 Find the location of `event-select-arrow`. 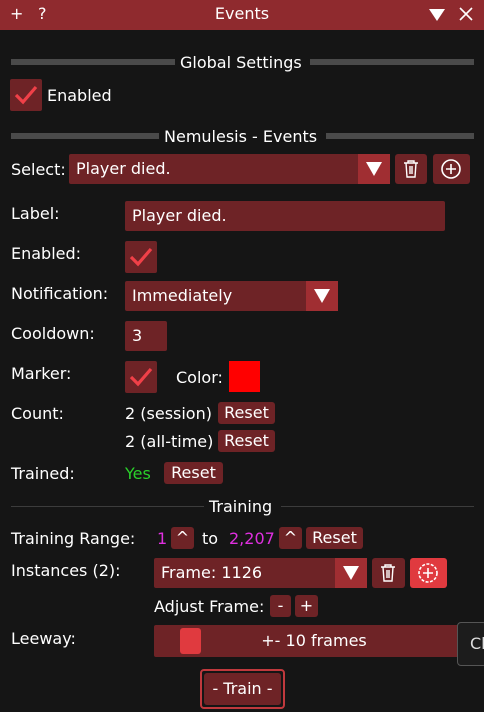

event-select-arrow is located at coordinates (374, 169).